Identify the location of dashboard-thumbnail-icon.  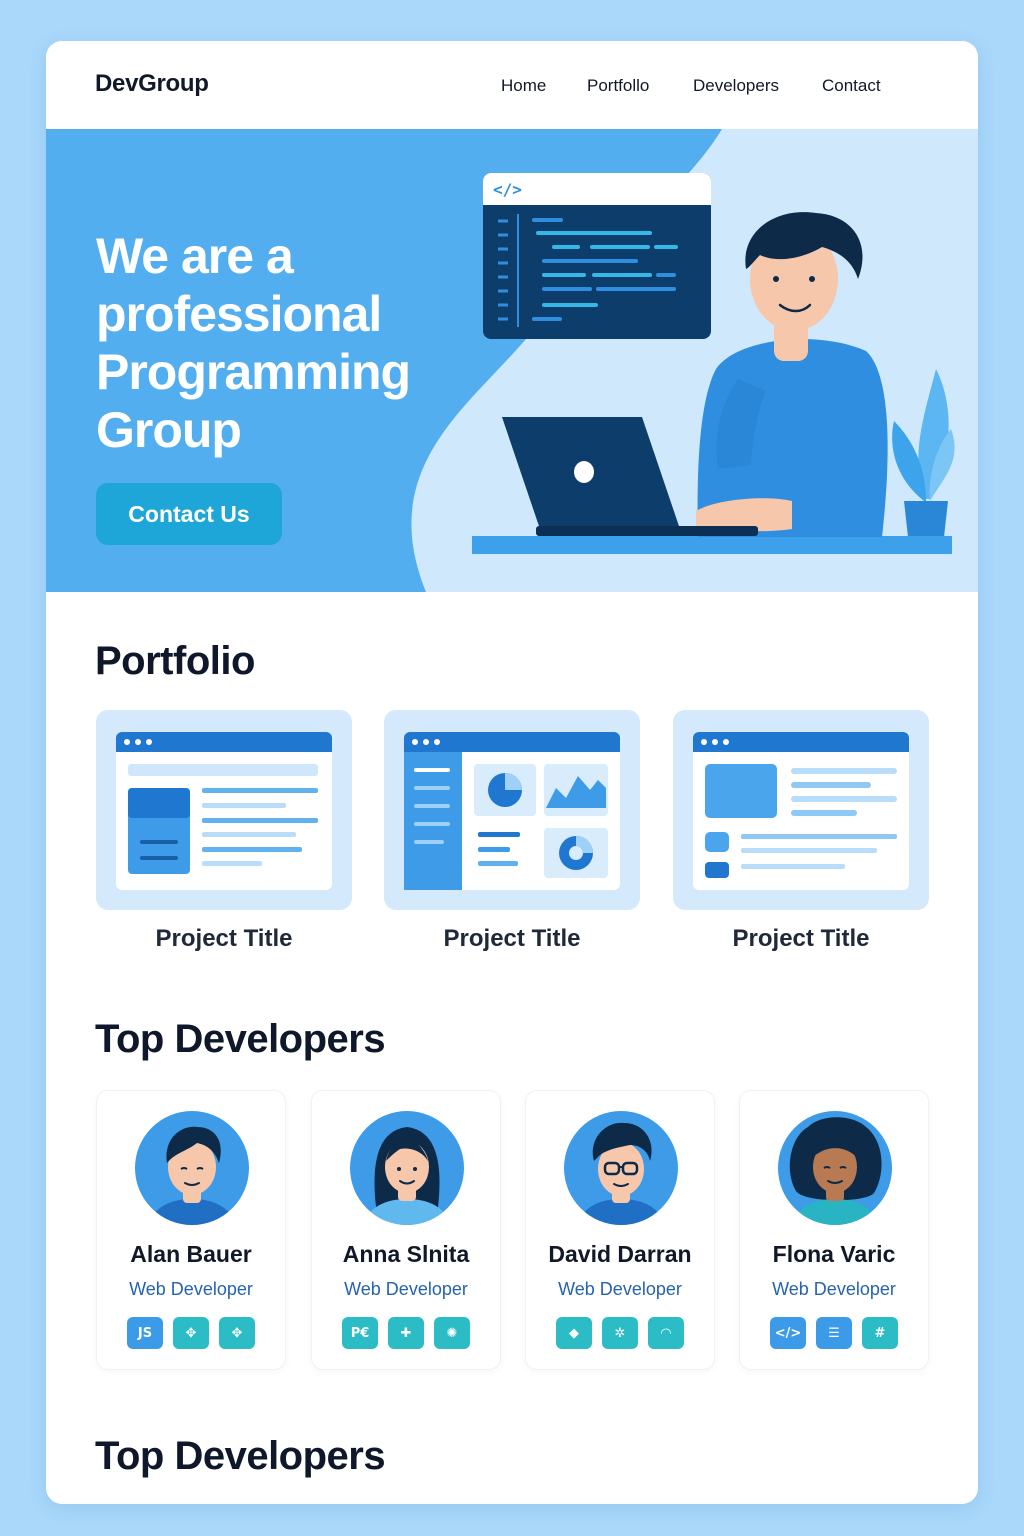
(512, 811).